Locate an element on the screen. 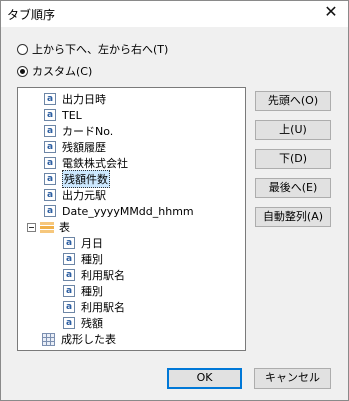  tree-item-label: 表 is located at coordinates (64, 227).